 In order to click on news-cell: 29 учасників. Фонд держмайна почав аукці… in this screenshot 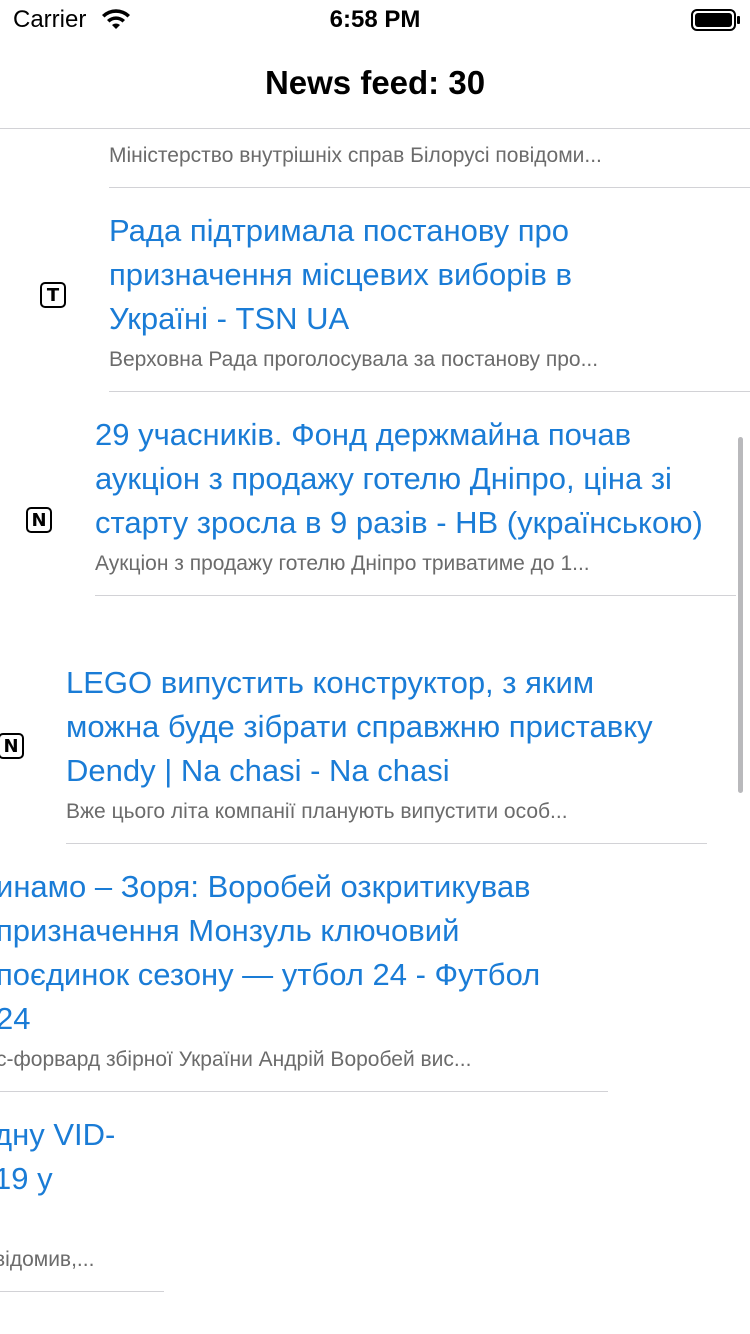, I will do `click(415, 504)`.